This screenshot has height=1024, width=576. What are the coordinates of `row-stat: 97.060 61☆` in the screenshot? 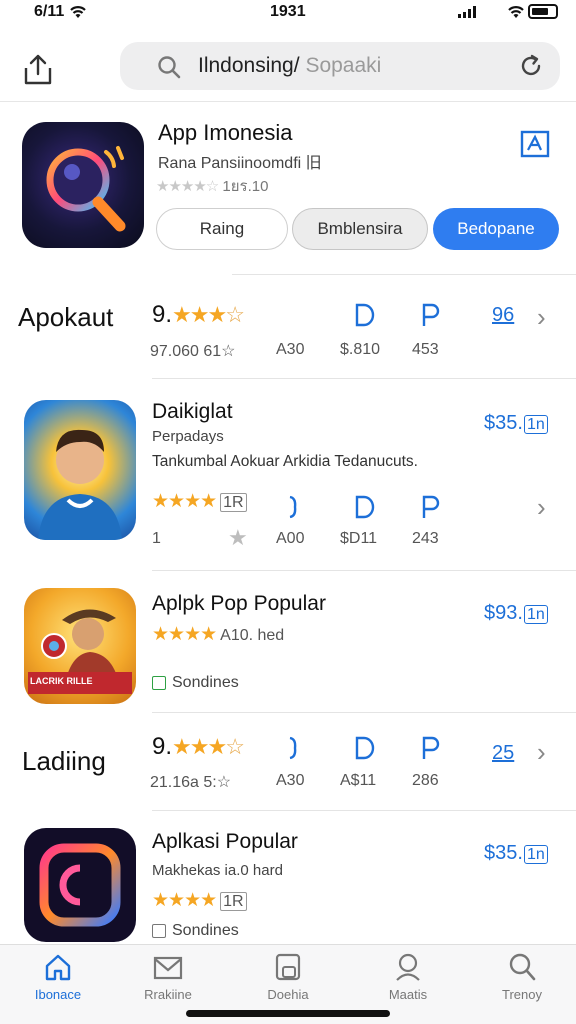 It's located at (193, 351).